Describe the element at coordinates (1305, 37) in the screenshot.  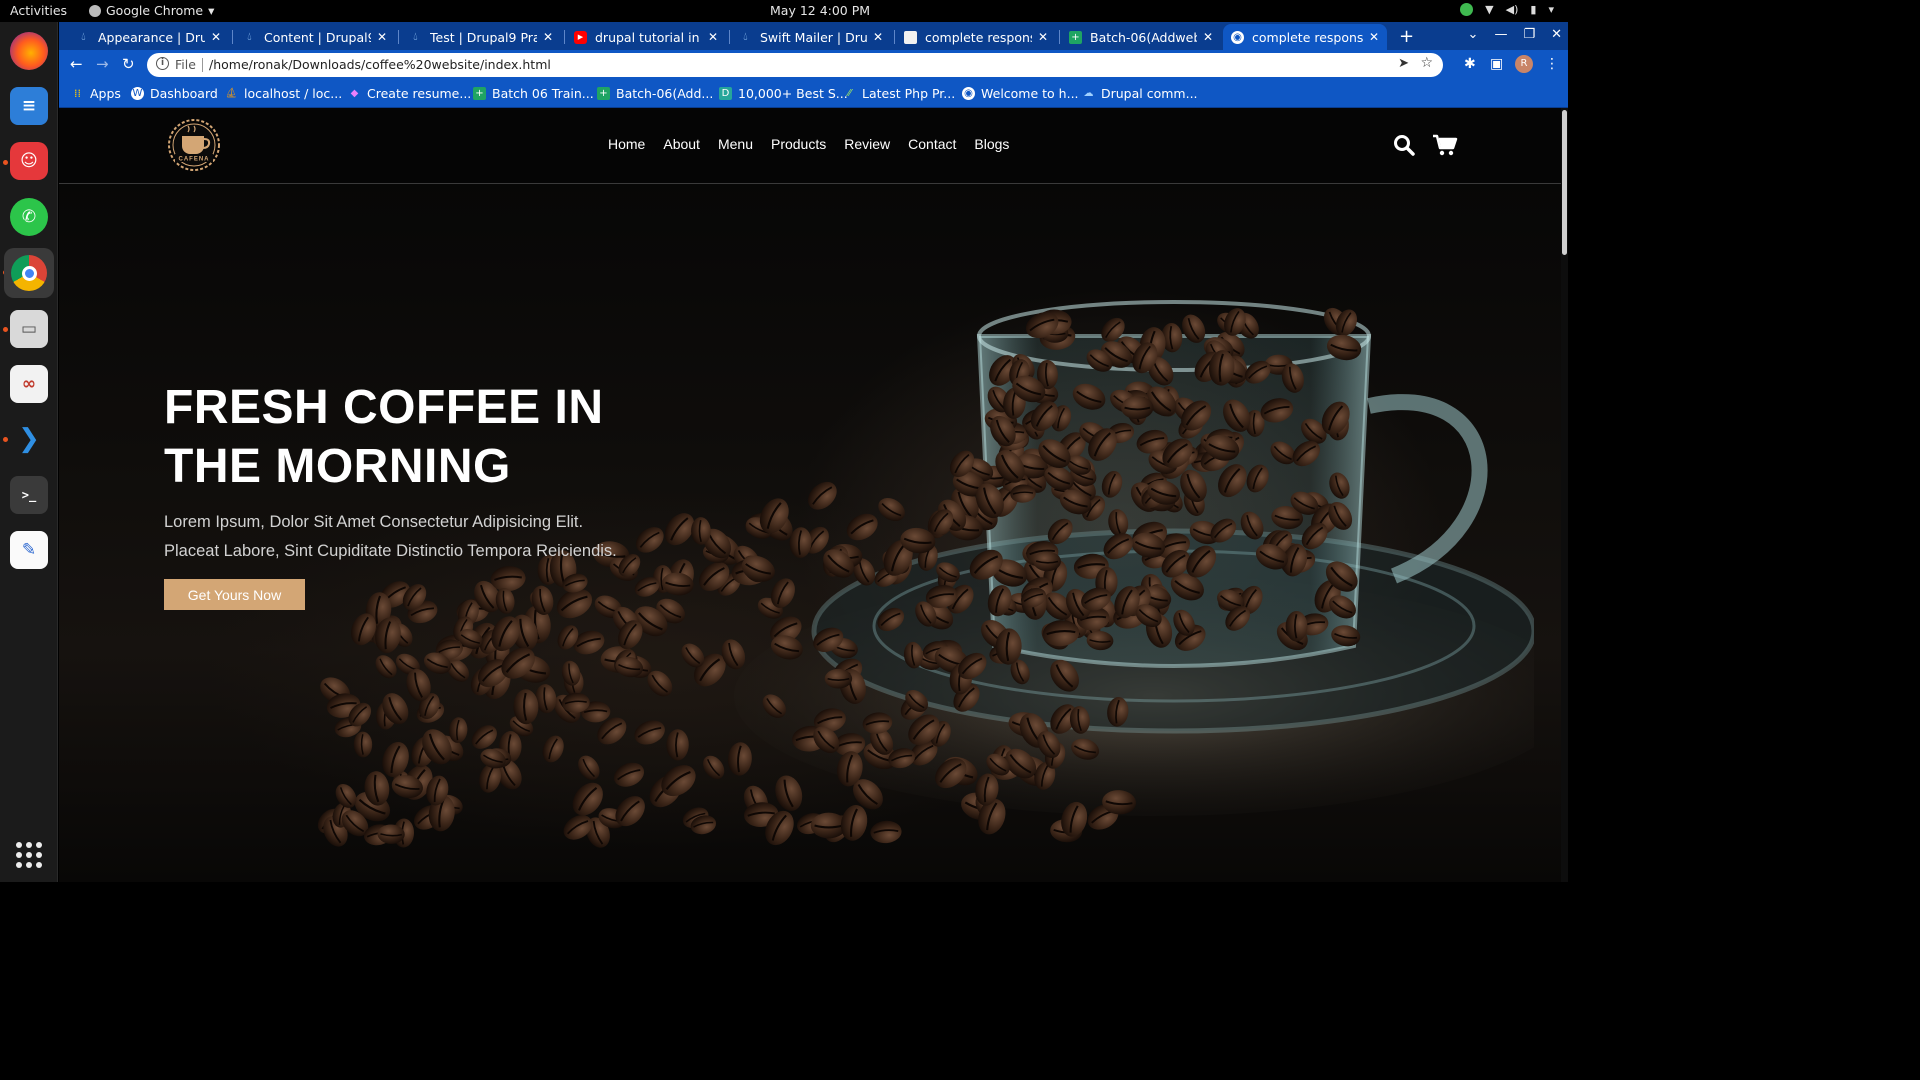
I see `tab-active: ◉ complete responsive ✕` at that location.